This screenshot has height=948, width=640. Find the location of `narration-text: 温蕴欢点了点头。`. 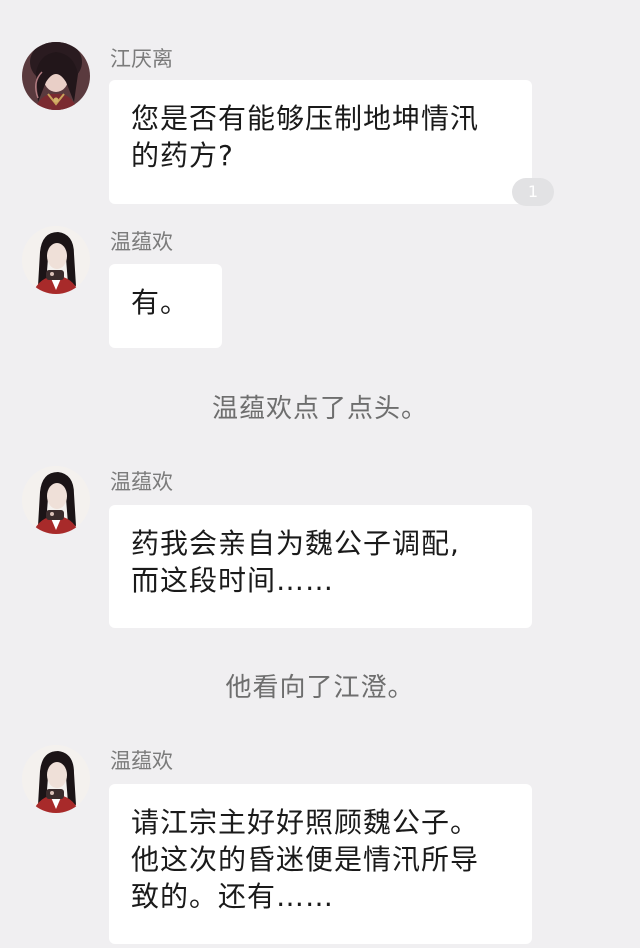

narration-text: 温蕴欢点了点头。 is located at coordinates (319, 409).